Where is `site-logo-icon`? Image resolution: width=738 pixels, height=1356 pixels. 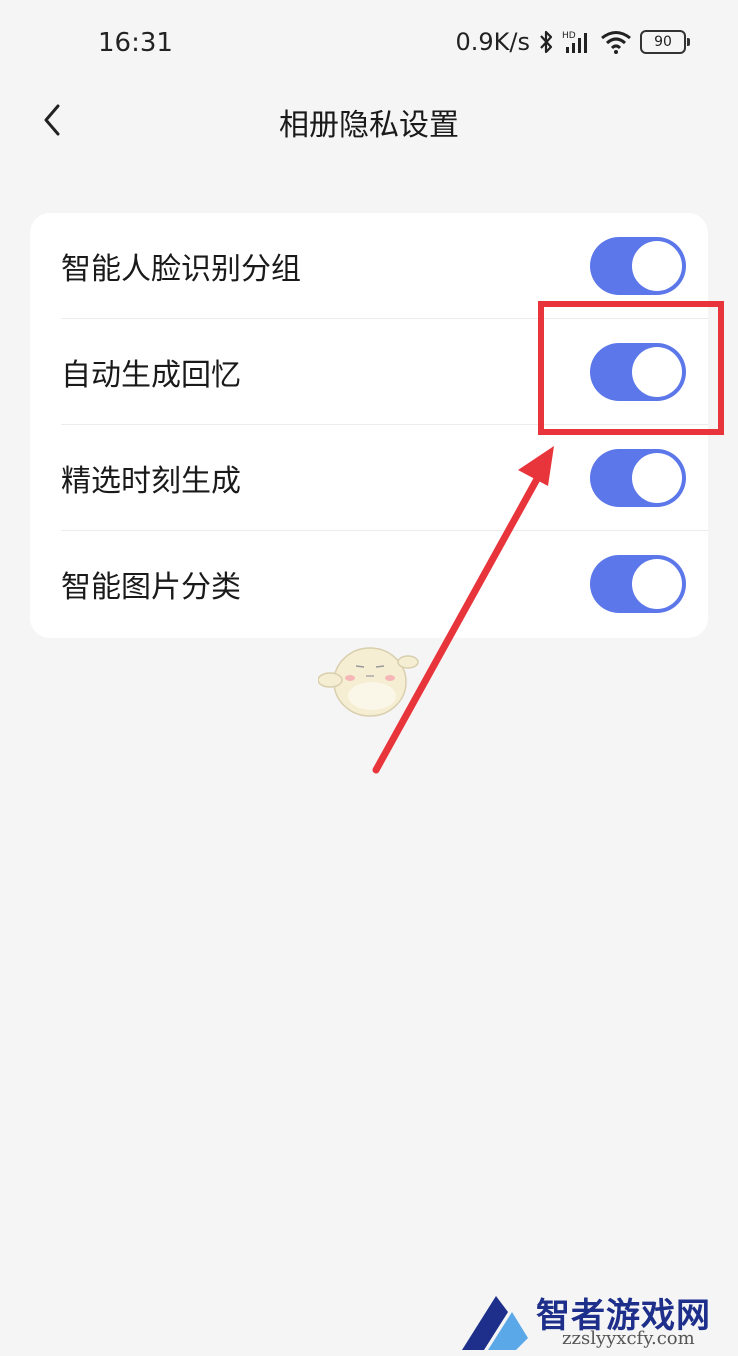
site-logo-icon is located at coordinates (495, 1323).